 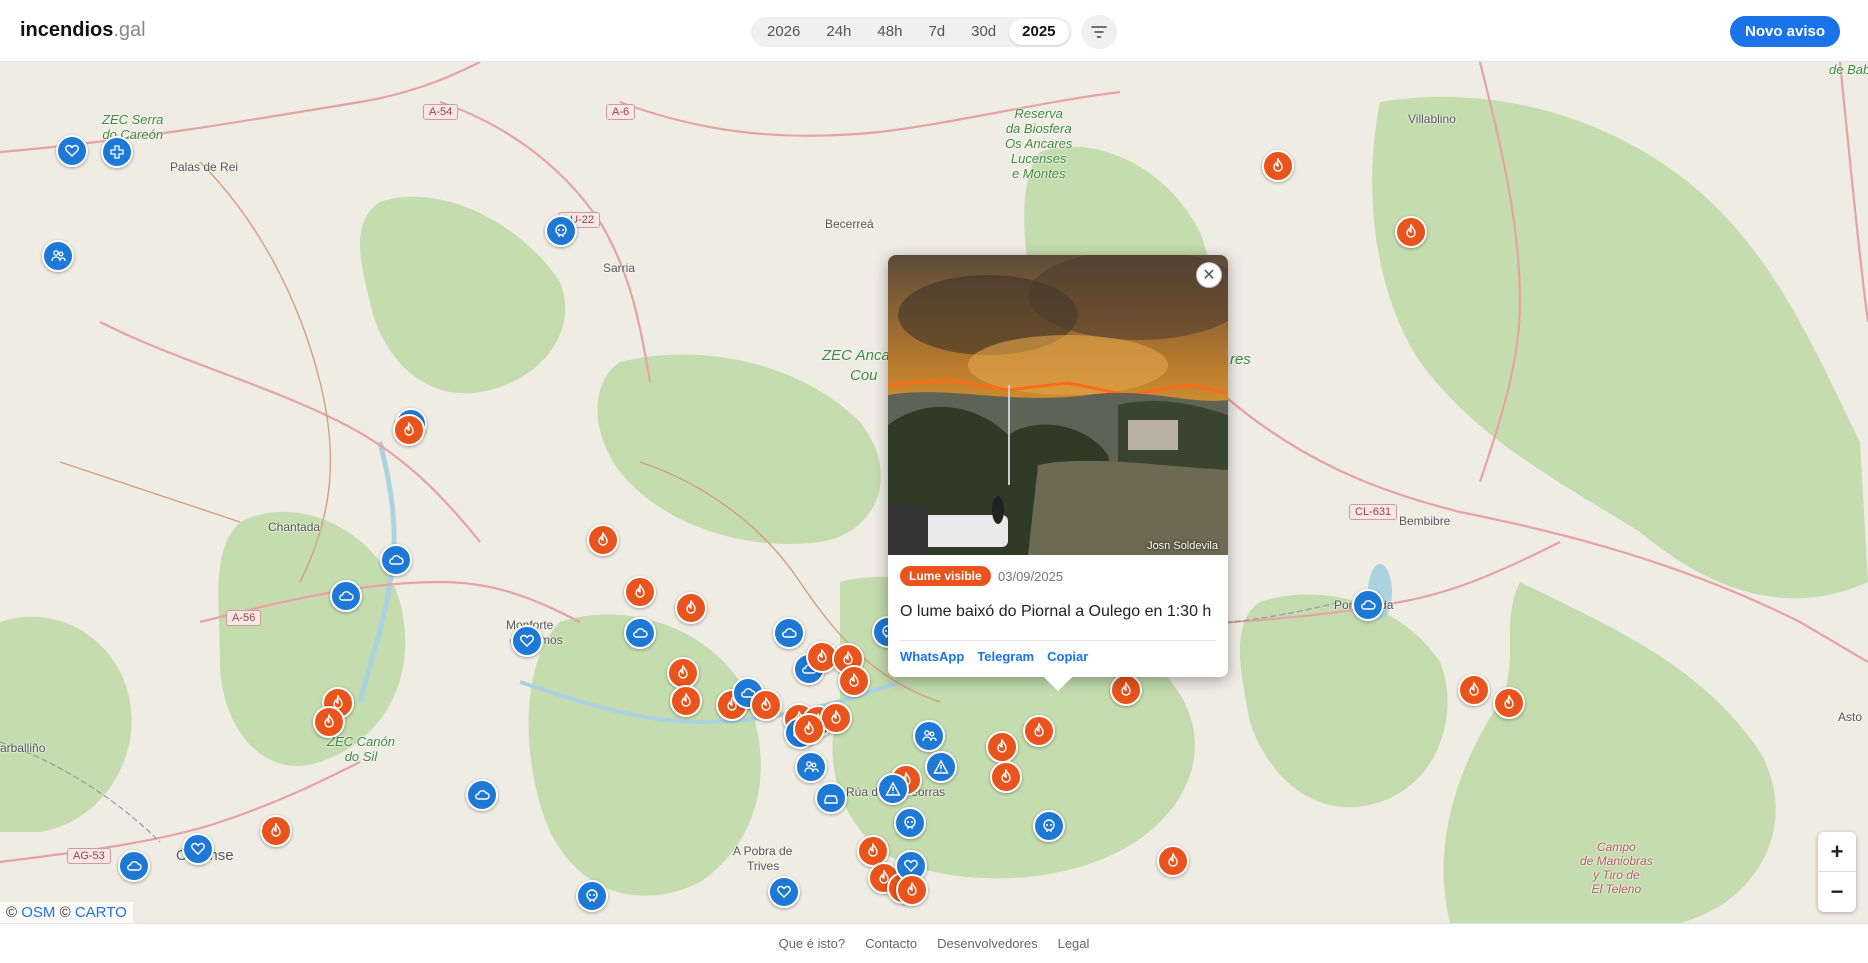 I want to click on zoom-control: + −, so click(x=1837, y=872).